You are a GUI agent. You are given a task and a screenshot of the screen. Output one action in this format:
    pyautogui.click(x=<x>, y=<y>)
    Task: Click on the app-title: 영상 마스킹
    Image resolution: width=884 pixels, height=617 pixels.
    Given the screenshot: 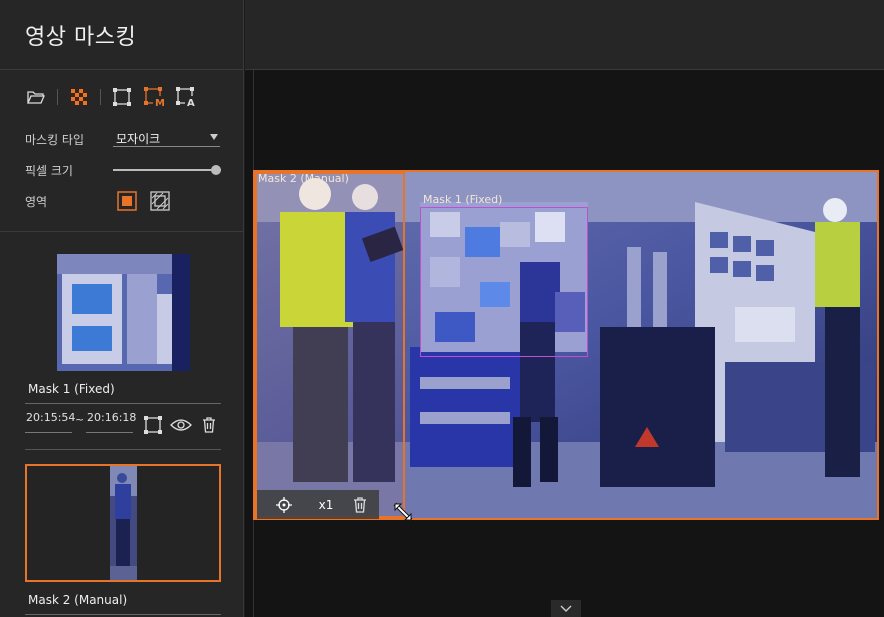 What is the action you would take?
    pyautogui.click(x=81, y=37)
    